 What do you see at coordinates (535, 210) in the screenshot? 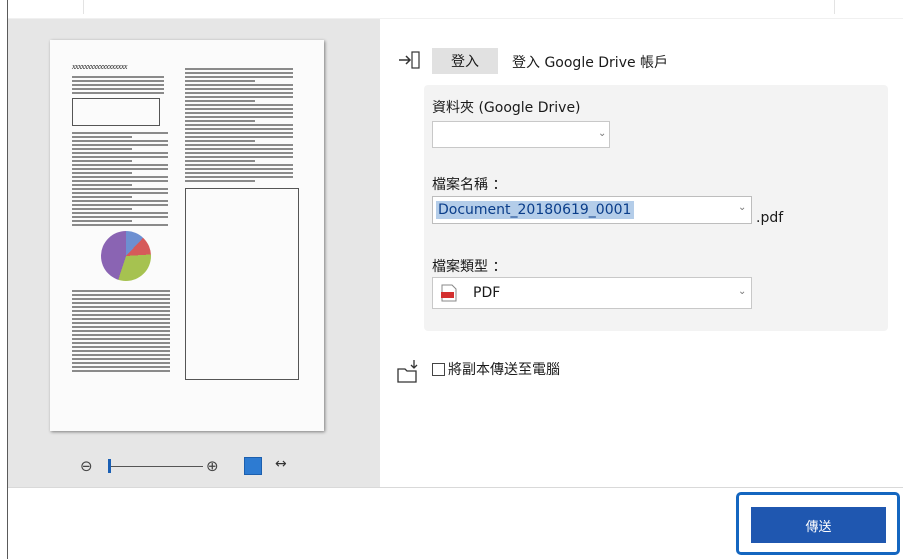
I see `filename-value: Document_20180619_0001` at bounding box center [535, 210].